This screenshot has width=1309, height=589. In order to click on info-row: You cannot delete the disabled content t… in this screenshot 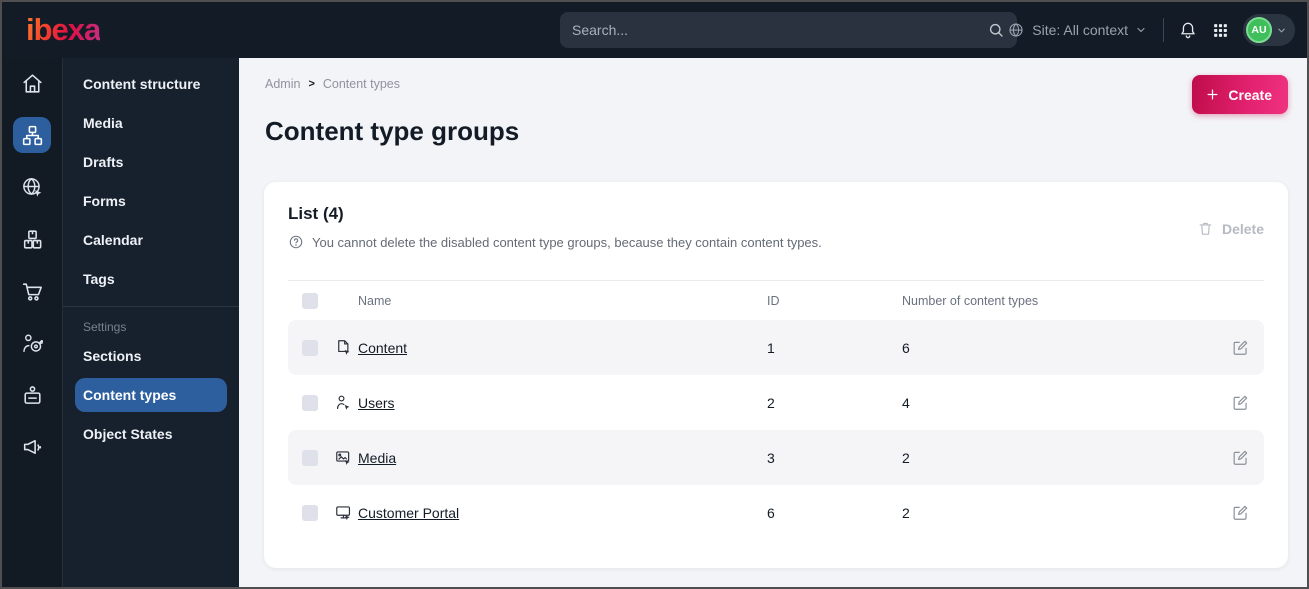, I will do `click(776, 242)`.